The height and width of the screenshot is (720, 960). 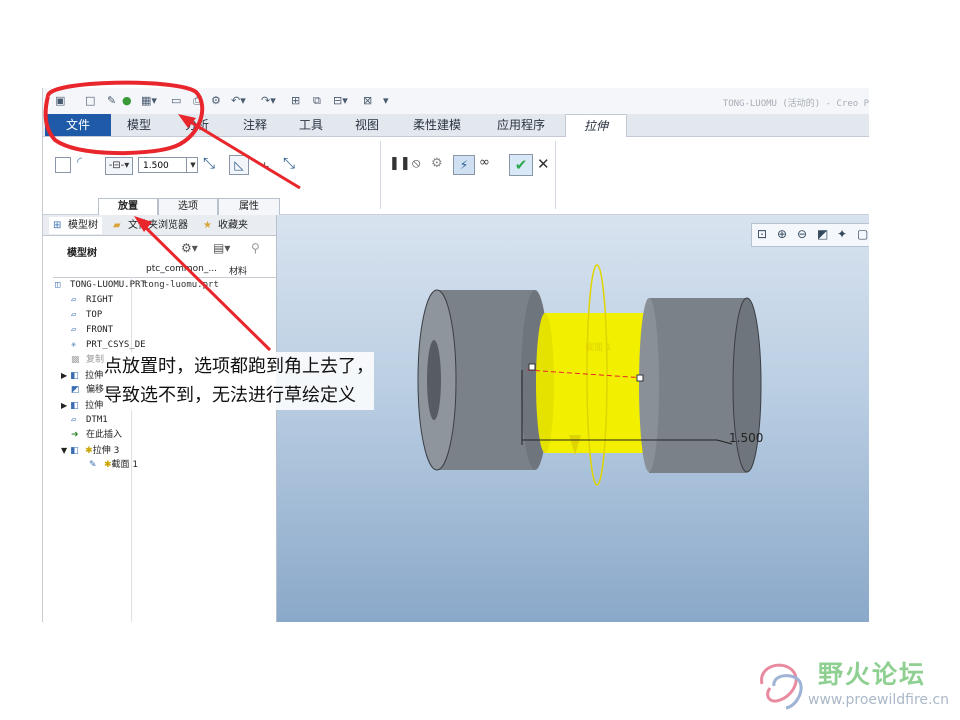 What do you see at coordinates (189, 248) in the screenshot?
I see `settings-icon: ⚙▾` at bounding box center [189, 248].